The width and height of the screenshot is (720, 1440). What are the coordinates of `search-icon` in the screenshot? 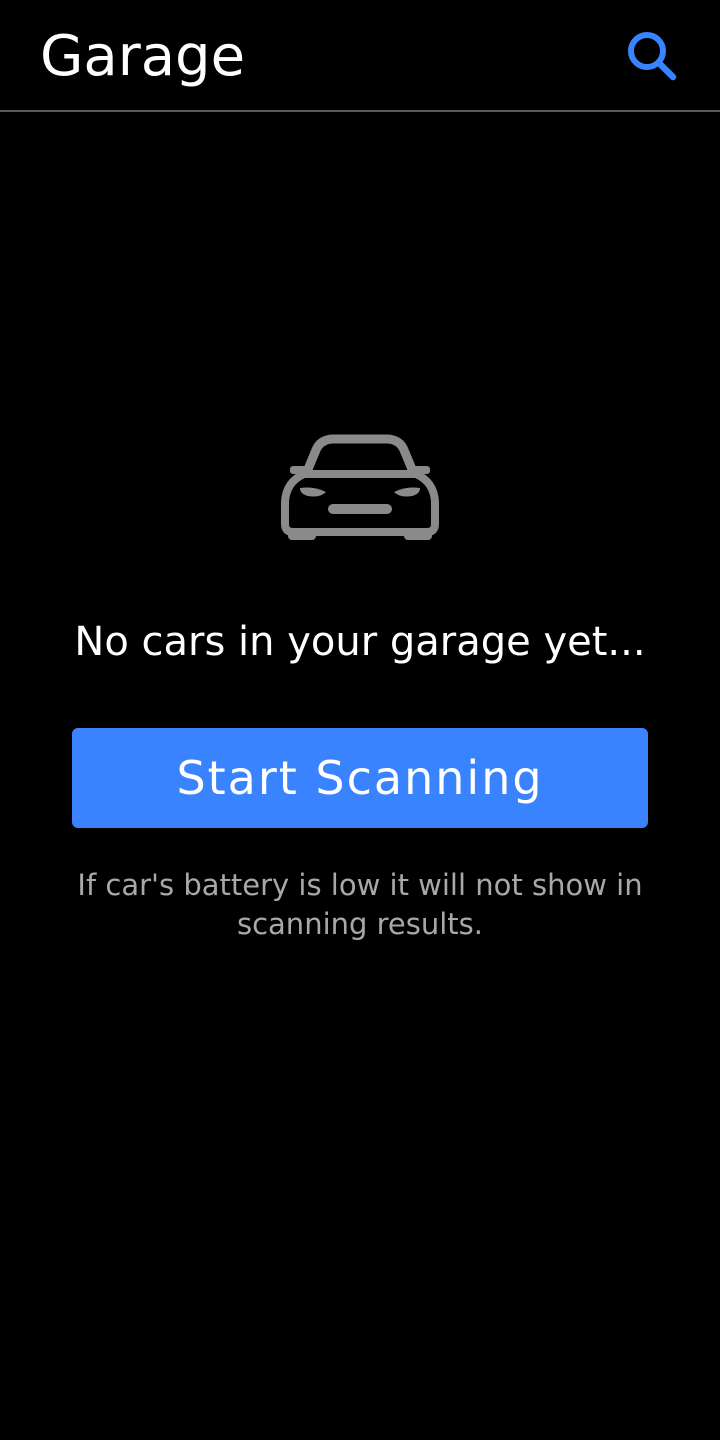 It's located at (652, 56).